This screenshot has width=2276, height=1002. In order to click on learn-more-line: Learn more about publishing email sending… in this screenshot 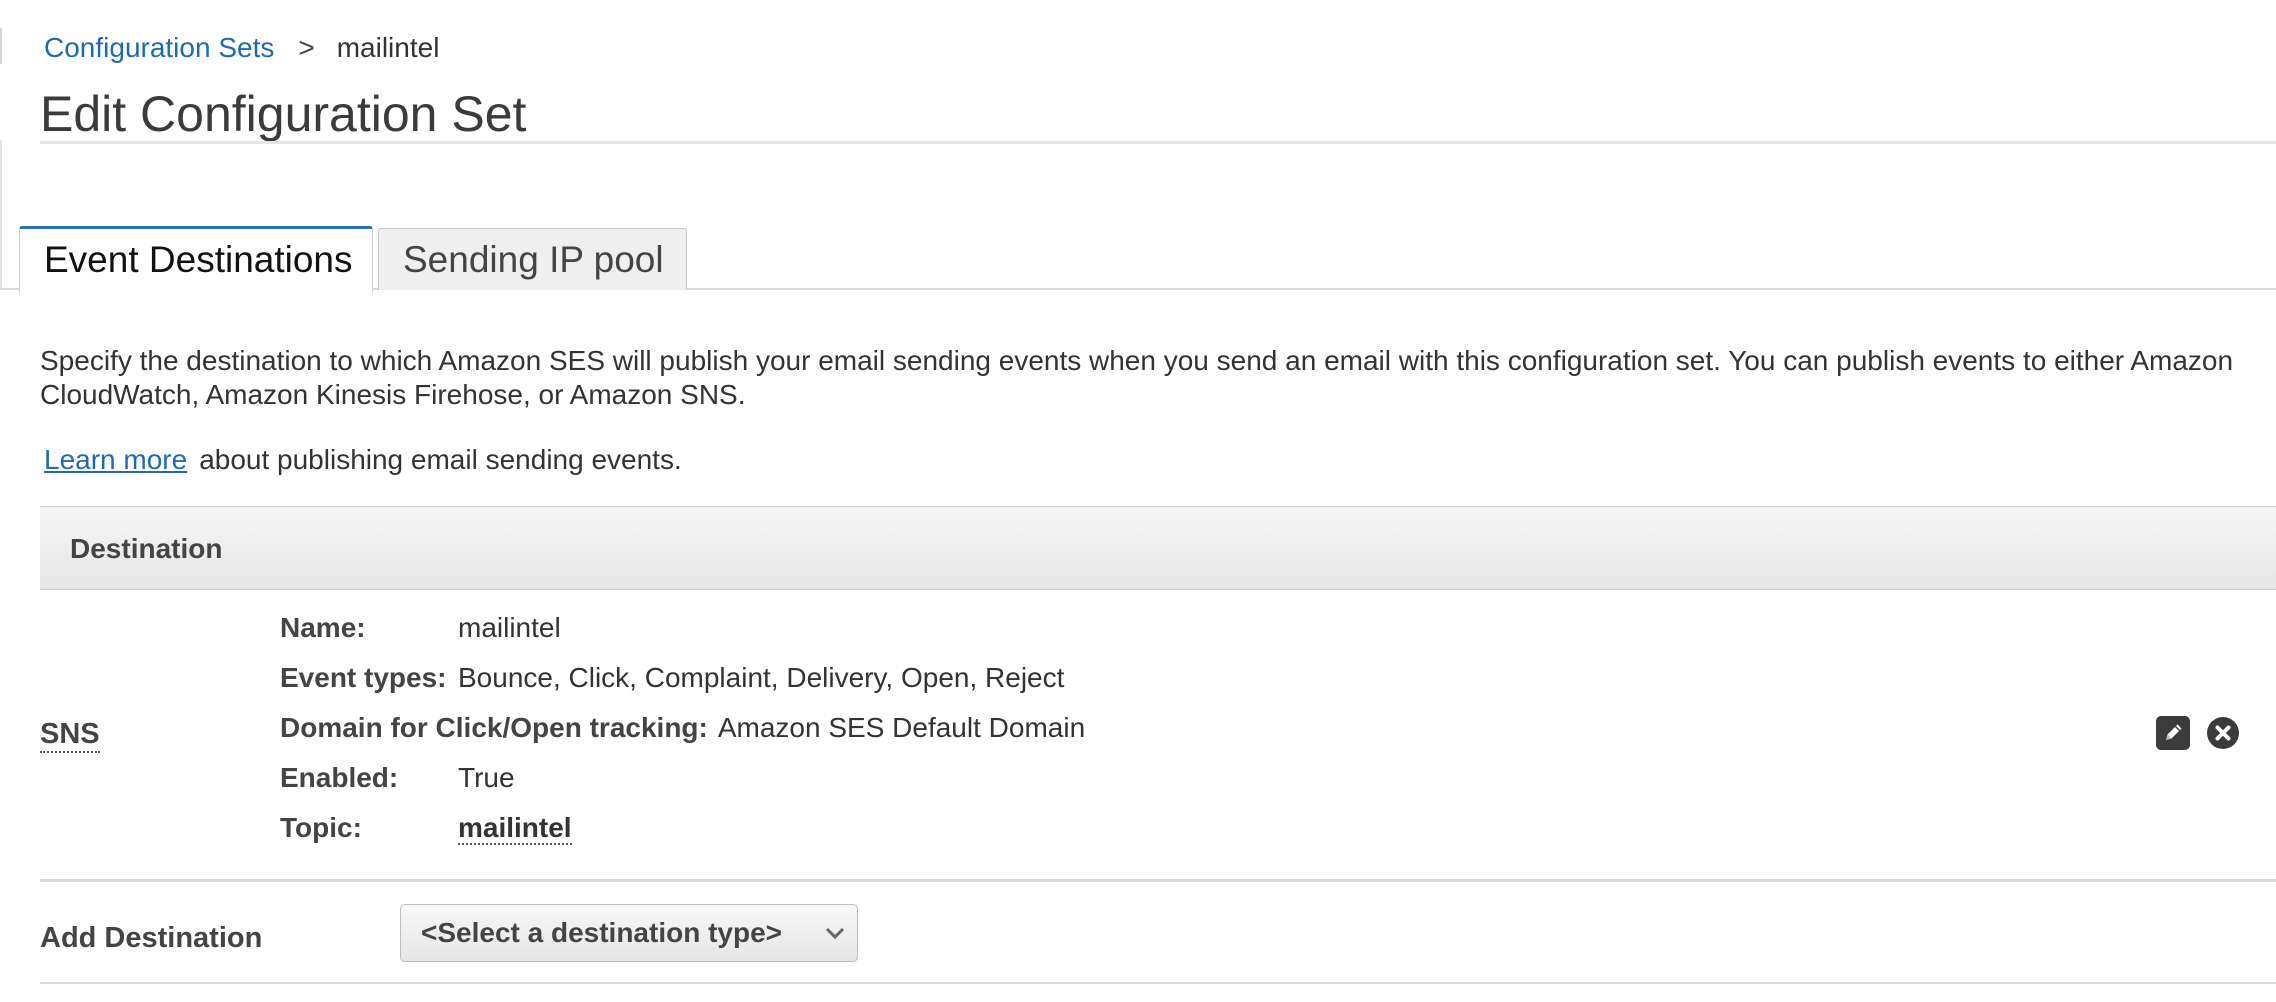, I will do `click(363, 460)`.